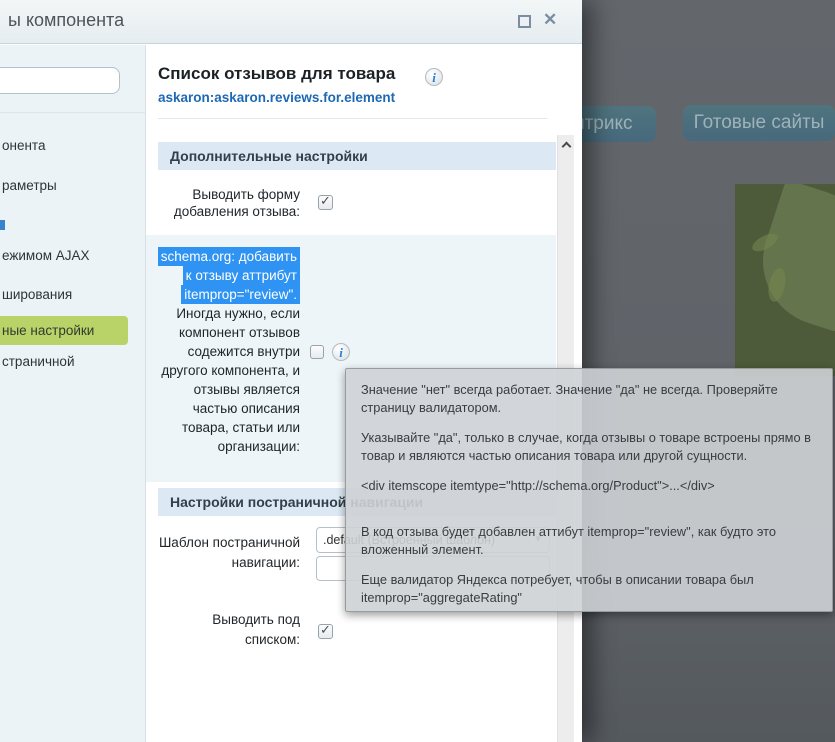  What do you see at coordinates (276, 97) in the screenshot?
I see `component-name-link: askaron:askaron.reviews.for.element` at bounding box center [276, 97].